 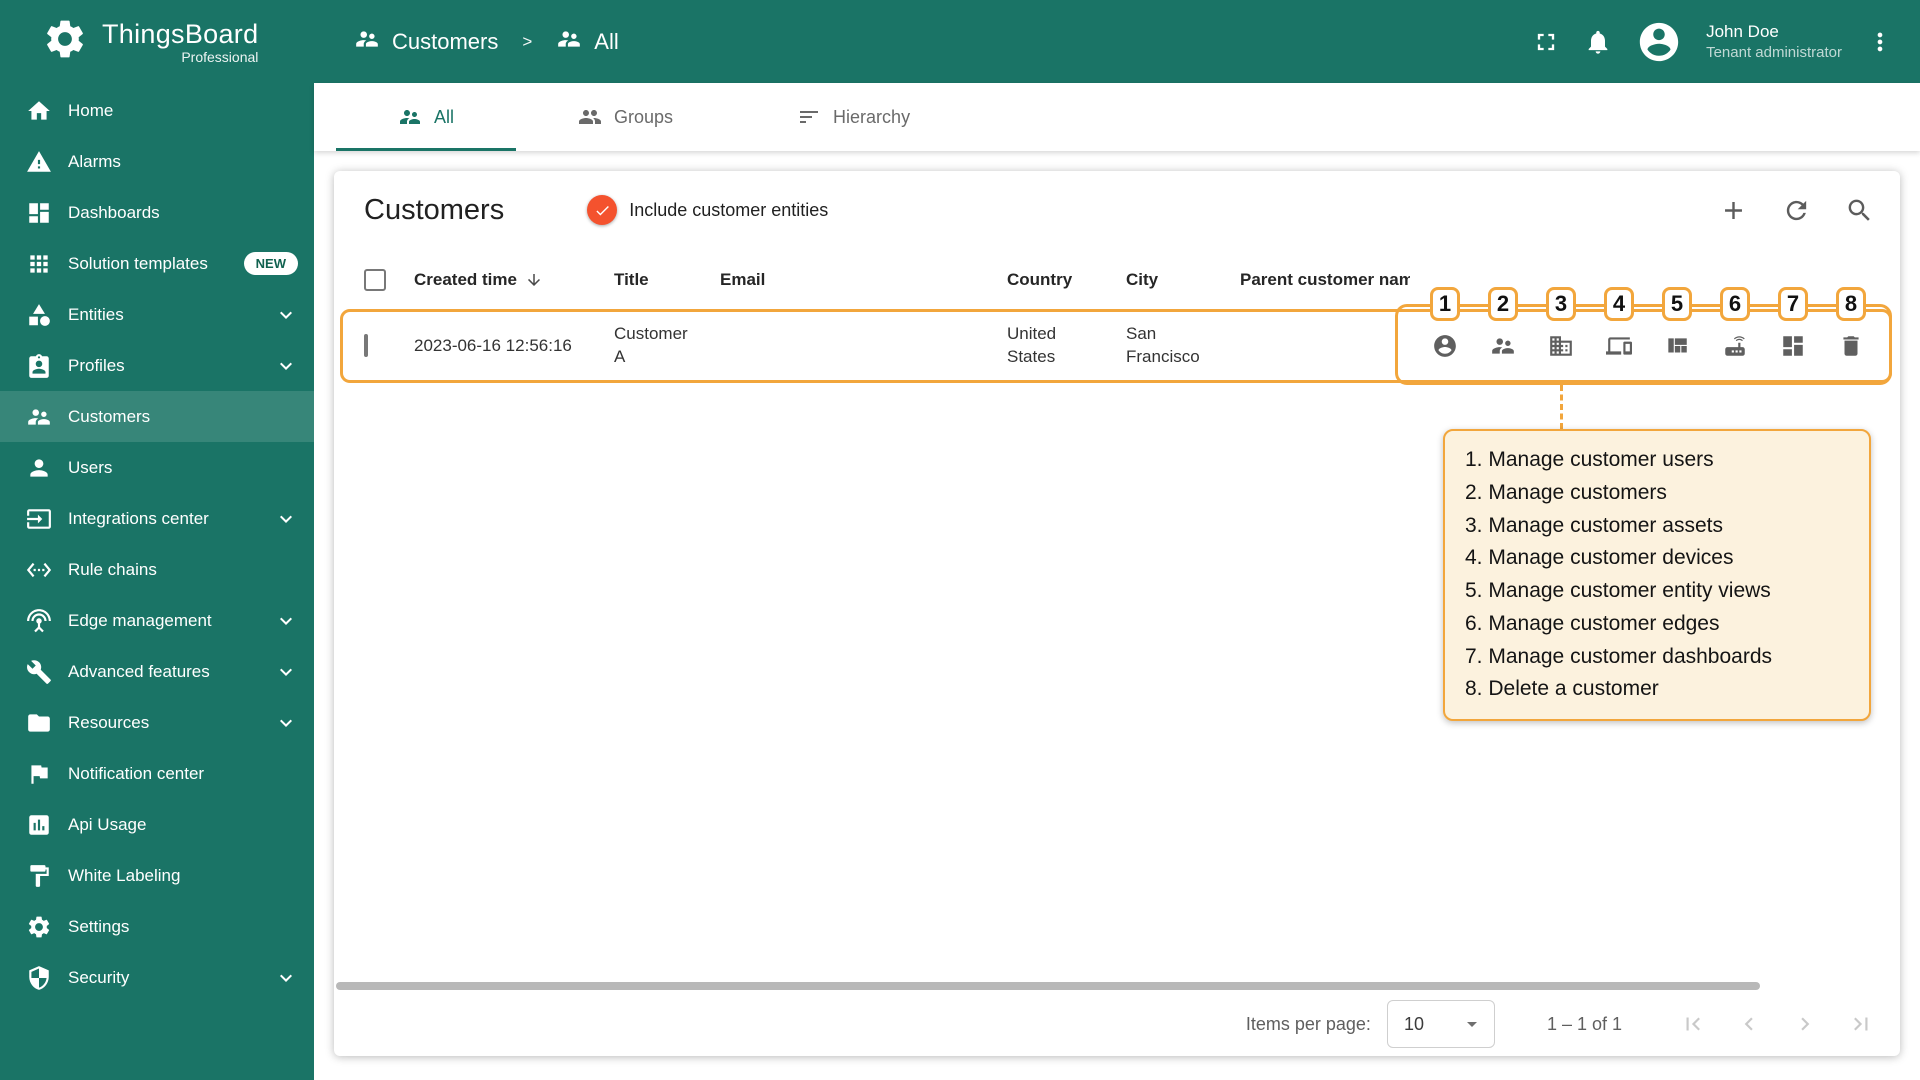 I want to click on last-page-button, so click(x=1861, y=1024).